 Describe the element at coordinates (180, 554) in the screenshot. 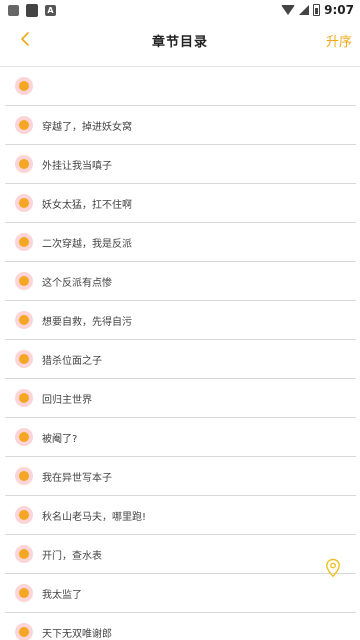

I see `chapter-item: 开门，查水表` at that location.